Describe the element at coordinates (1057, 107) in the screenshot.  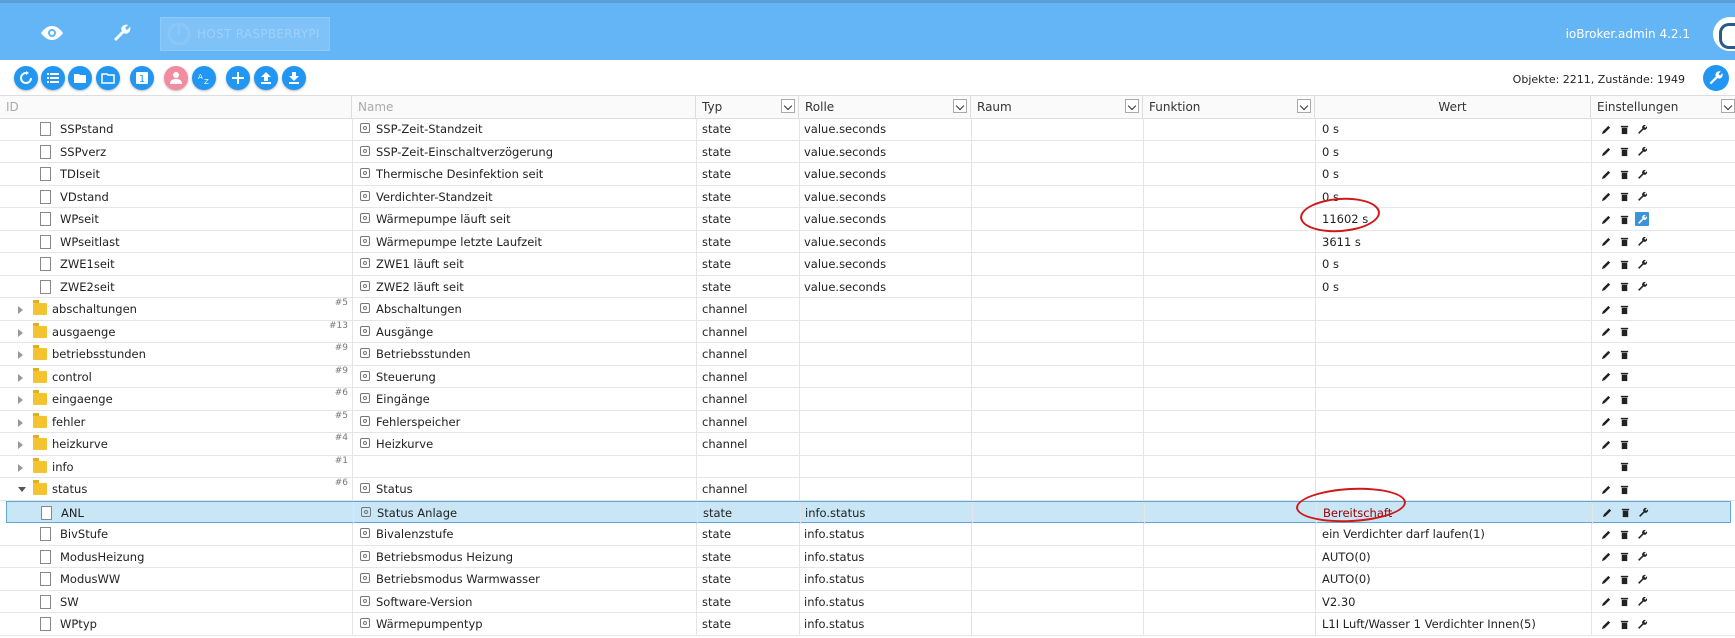
I see `header-room: Raum` at that location.